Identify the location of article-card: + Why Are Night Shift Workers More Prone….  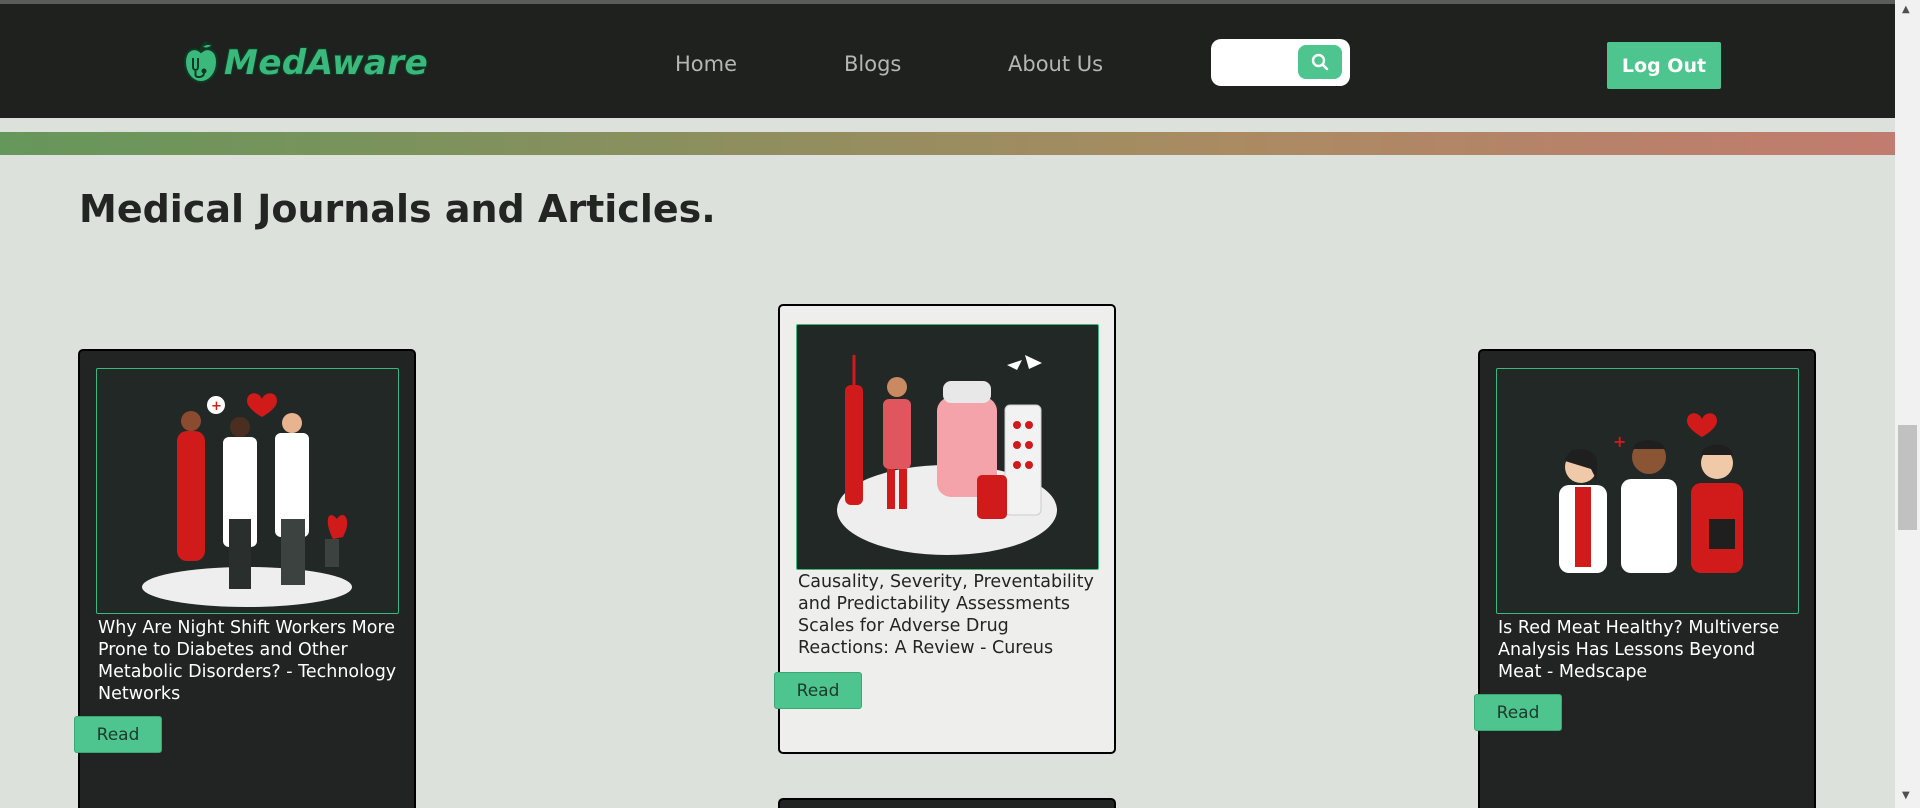
(245, 578).